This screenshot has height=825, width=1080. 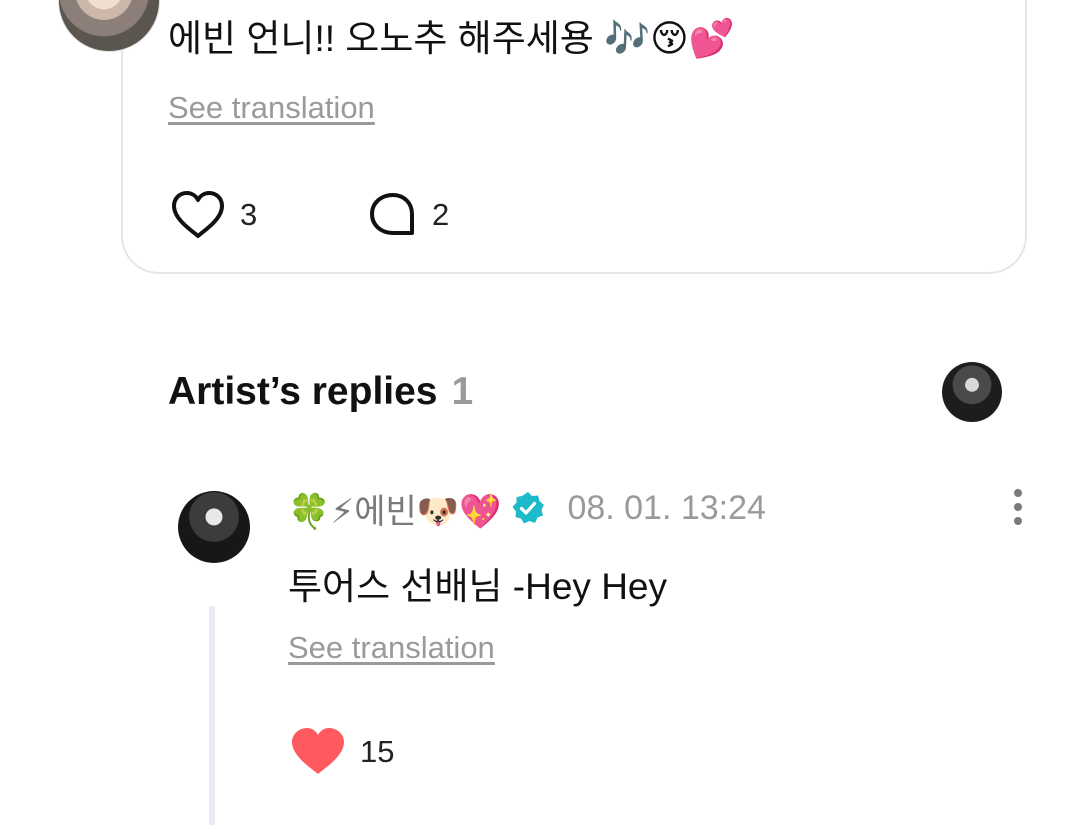 What do you see at coordinates (249, 214) in the screenshot?
I see `fan-post-like-count: 3` at bounding box center [249, 214].